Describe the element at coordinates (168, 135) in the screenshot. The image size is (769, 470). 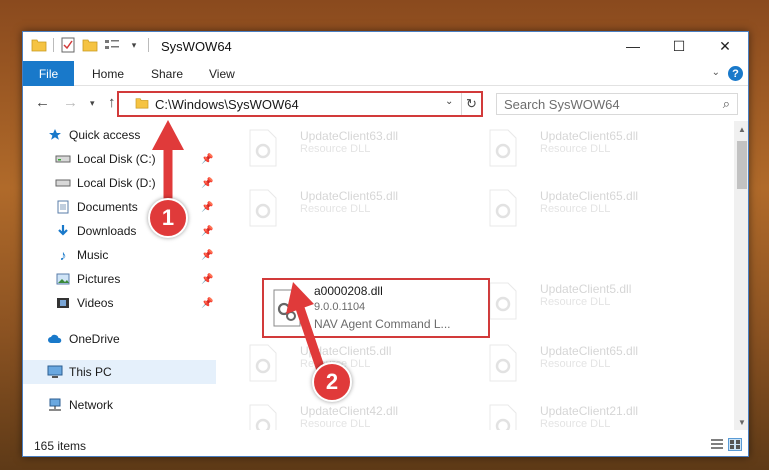
I see `arrow-1-head` at that location.